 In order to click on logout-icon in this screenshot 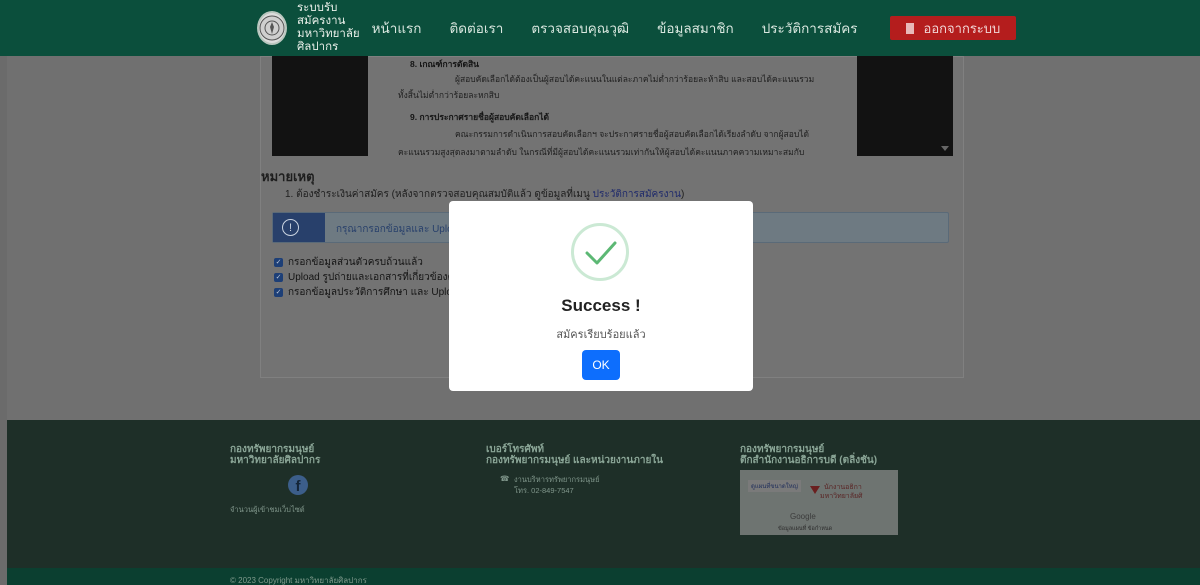, I will do `click(909, 28)`.